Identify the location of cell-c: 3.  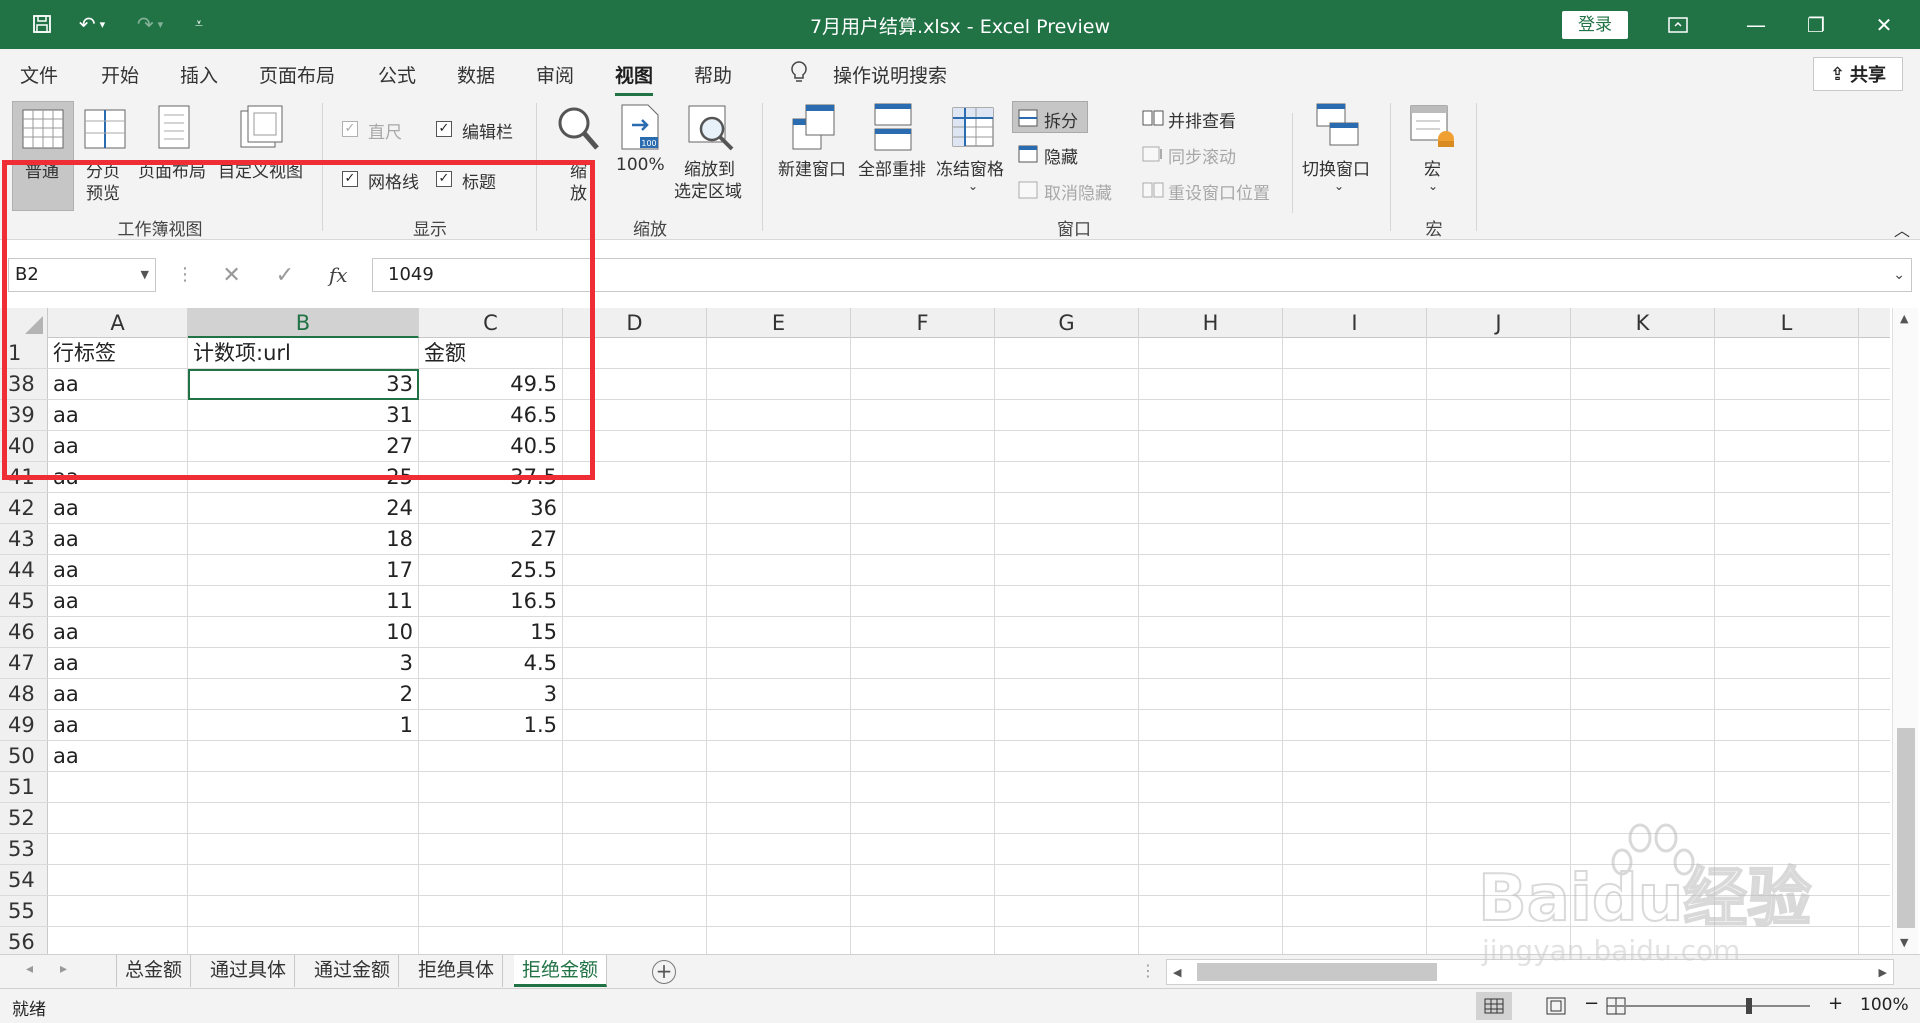
(491, 694).